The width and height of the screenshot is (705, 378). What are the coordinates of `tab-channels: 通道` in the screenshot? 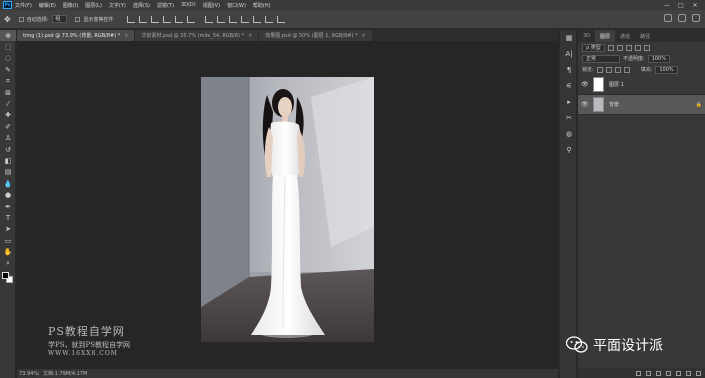 It's located at (625, 36).